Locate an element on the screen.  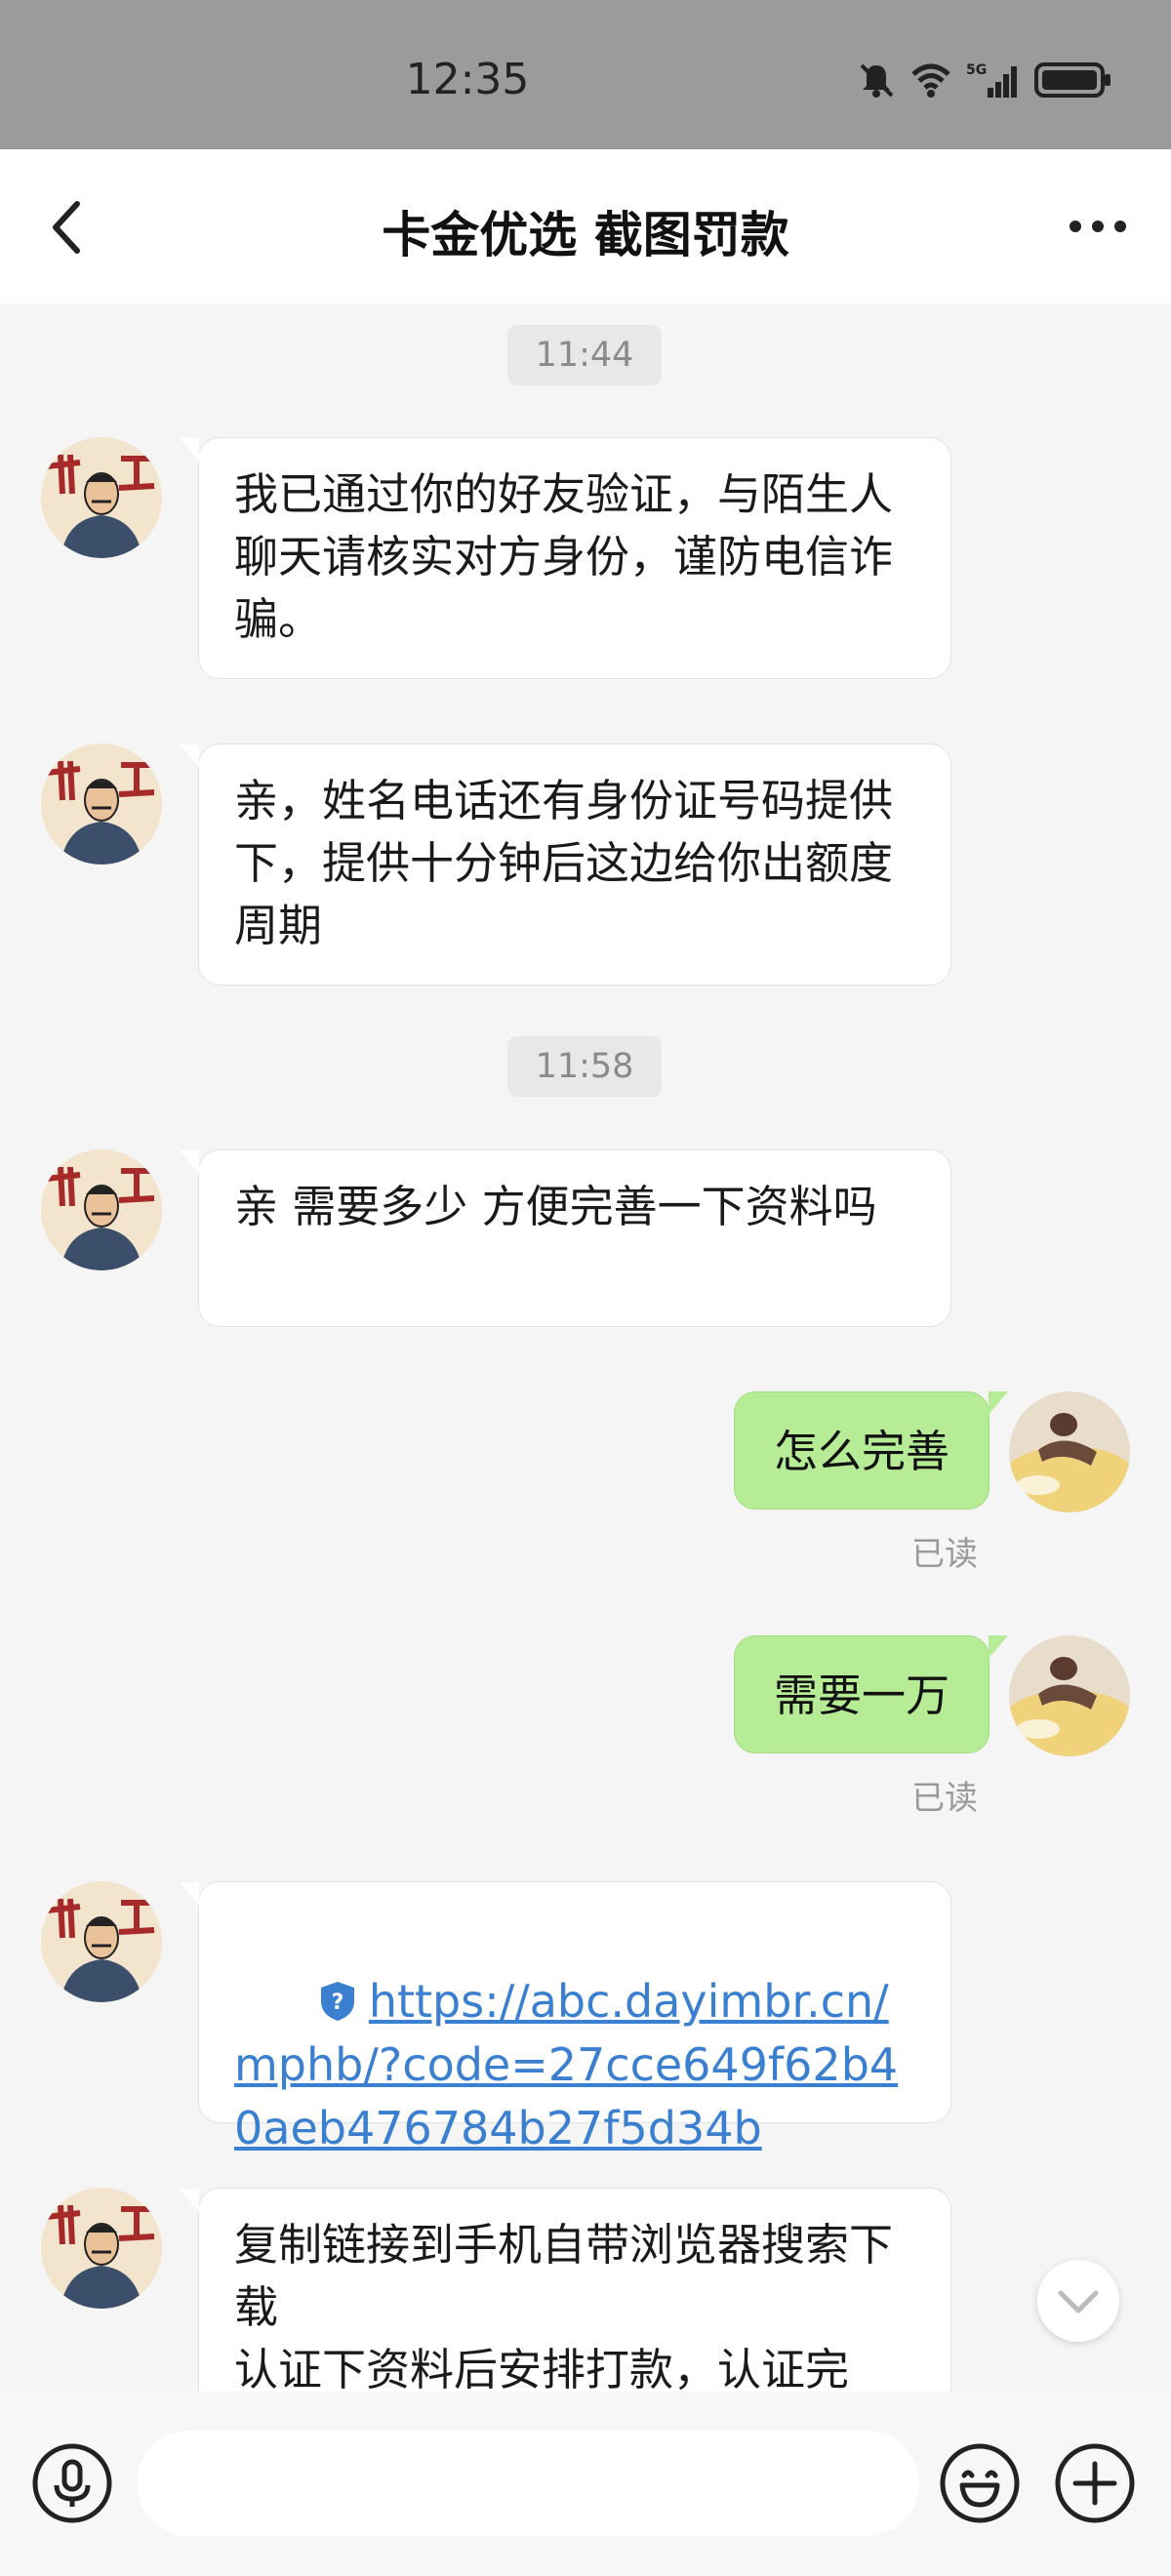
status-icons: 5G is located at coordinates (984, 80).